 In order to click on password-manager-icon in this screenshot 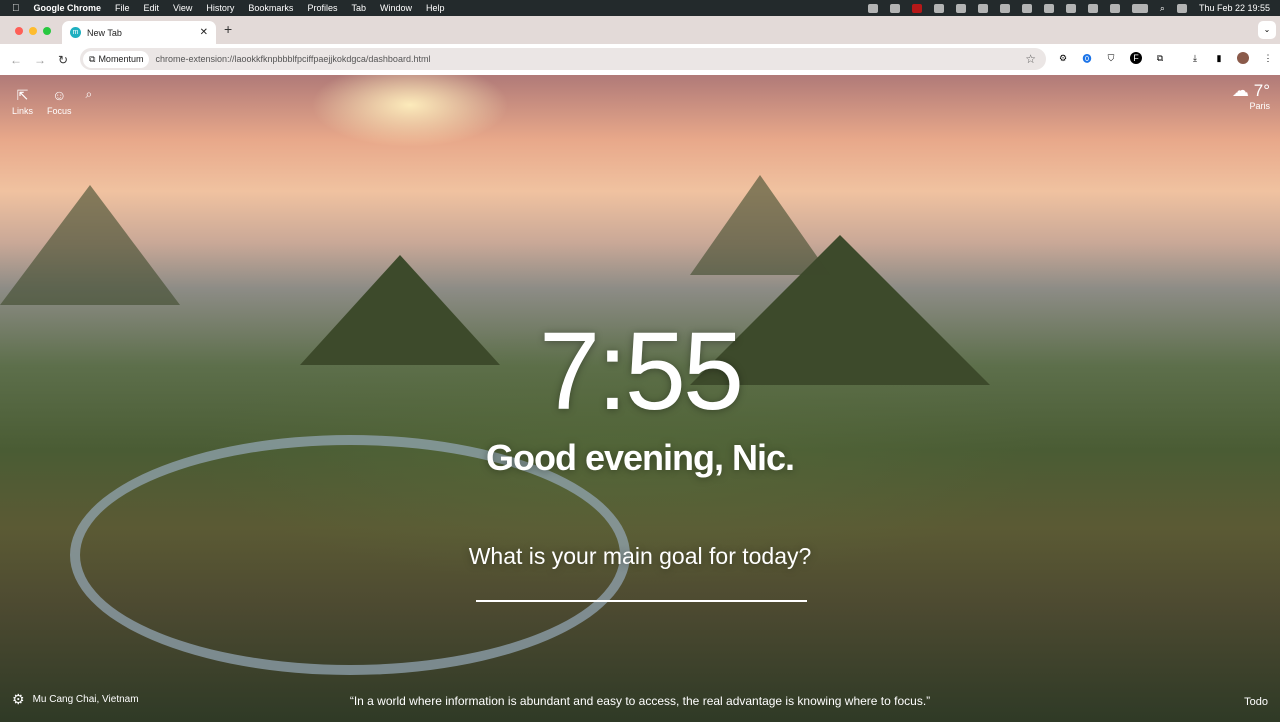, I will do `click(872, 8)`.